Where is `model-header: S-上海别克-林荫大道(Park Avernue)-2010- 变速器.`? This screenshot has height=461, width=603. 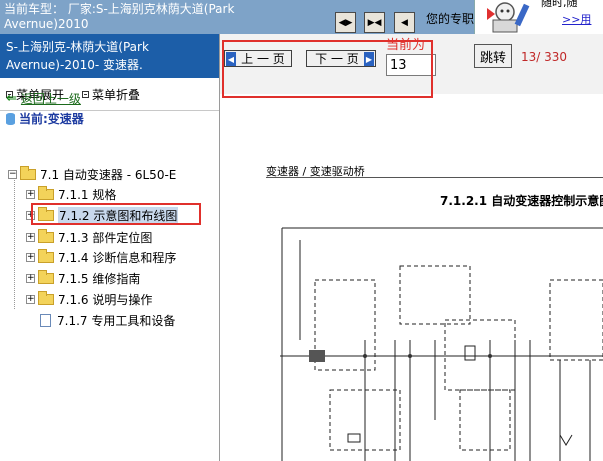
model-header: S-上海别克-林荫大道(Park Avernue)-2010- 变速器. is located at coordinates (109, 56).